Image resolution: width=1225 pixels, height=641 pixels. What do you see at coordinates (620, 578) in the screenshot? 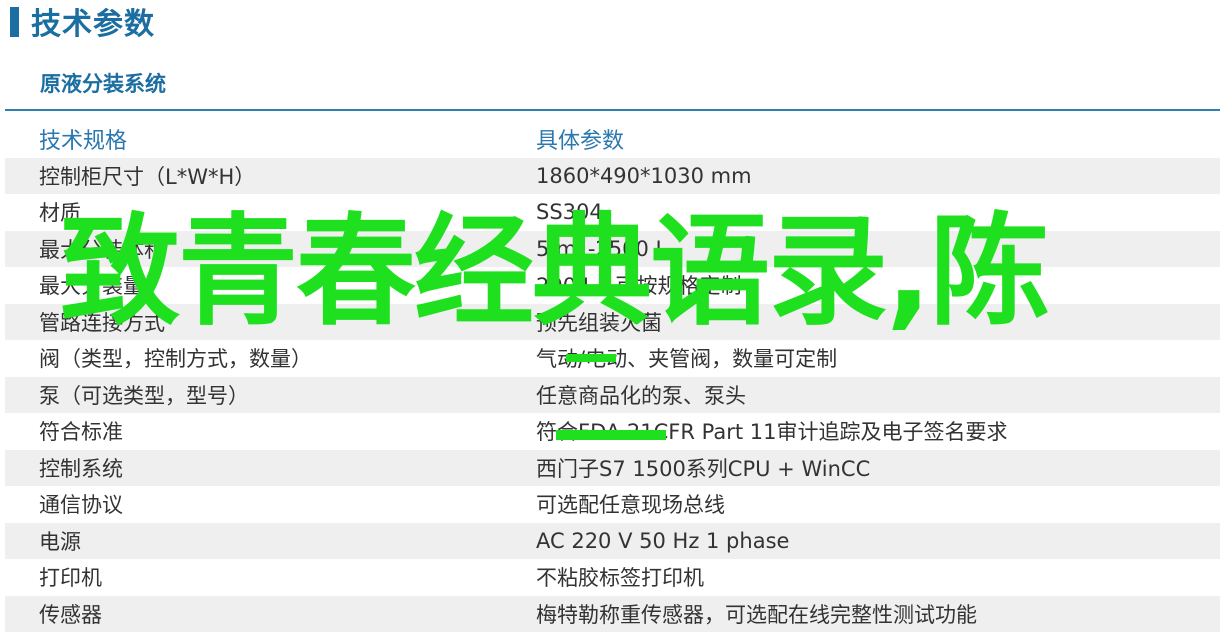
I see `row-spec-value: 不粘胶标签打印机` at bounding box center [620, 578].